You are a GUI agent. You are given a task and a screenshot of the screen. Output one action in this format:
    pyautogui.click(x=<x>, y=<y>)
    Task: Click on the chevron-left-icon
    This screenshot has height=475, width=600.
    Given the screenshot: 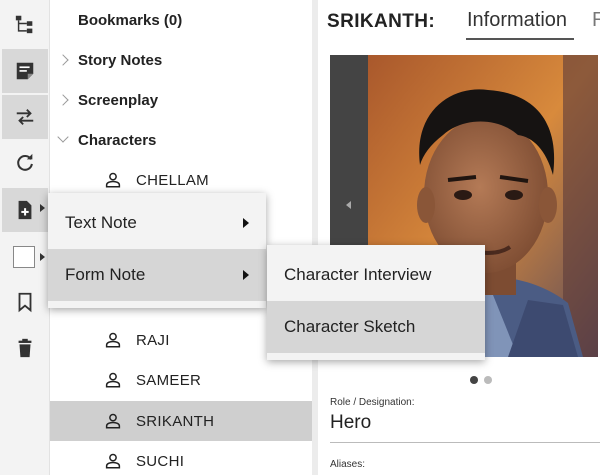 What is the action you would take?
    pyautogui.click(x=348, y=205)
    